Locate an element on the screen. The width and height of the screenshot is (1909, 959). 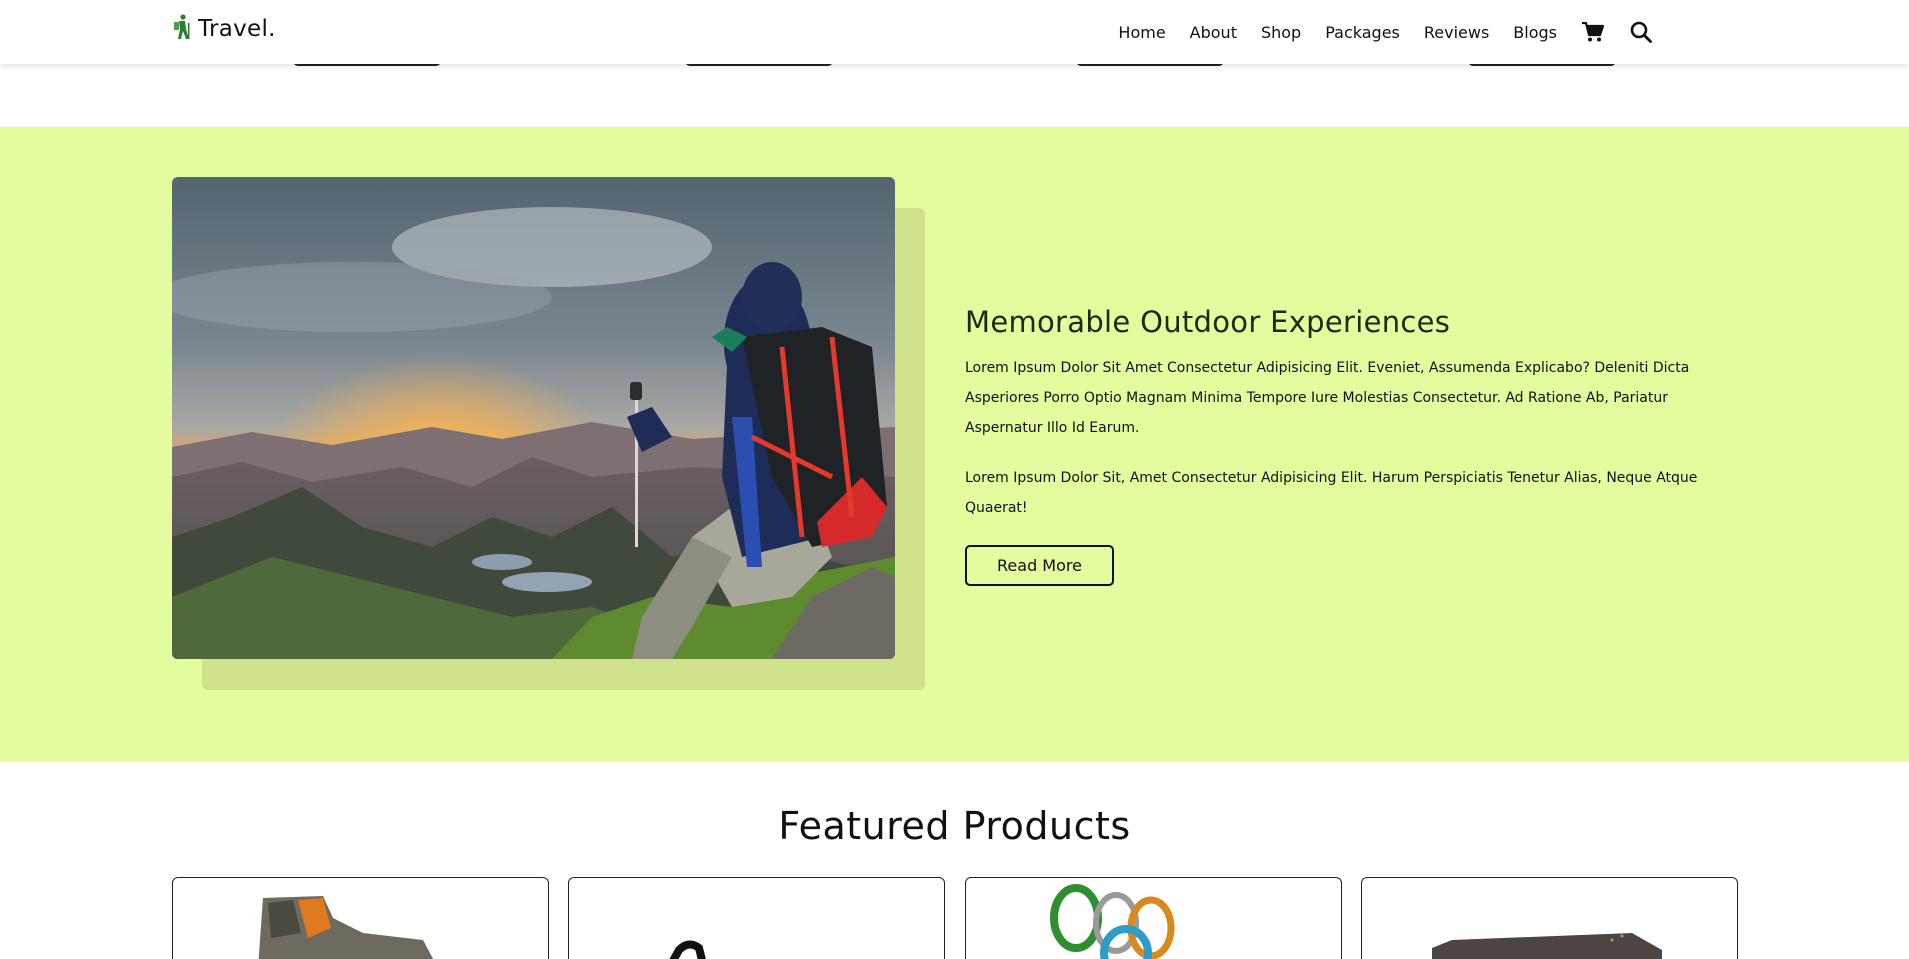
hiking-boot-image is located at coordinates (346, 927).